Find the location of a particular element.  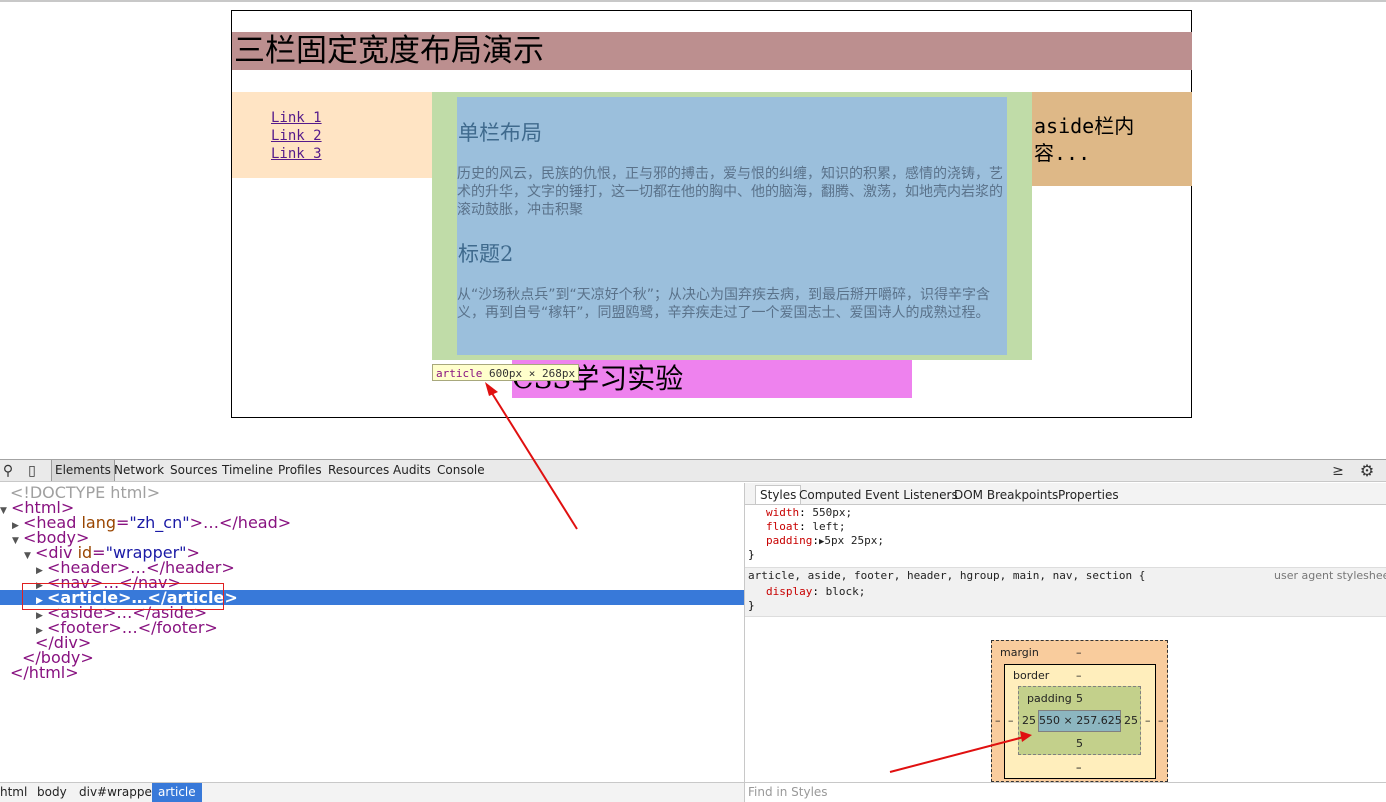

pane-divider is located at coordinates (744, 642).